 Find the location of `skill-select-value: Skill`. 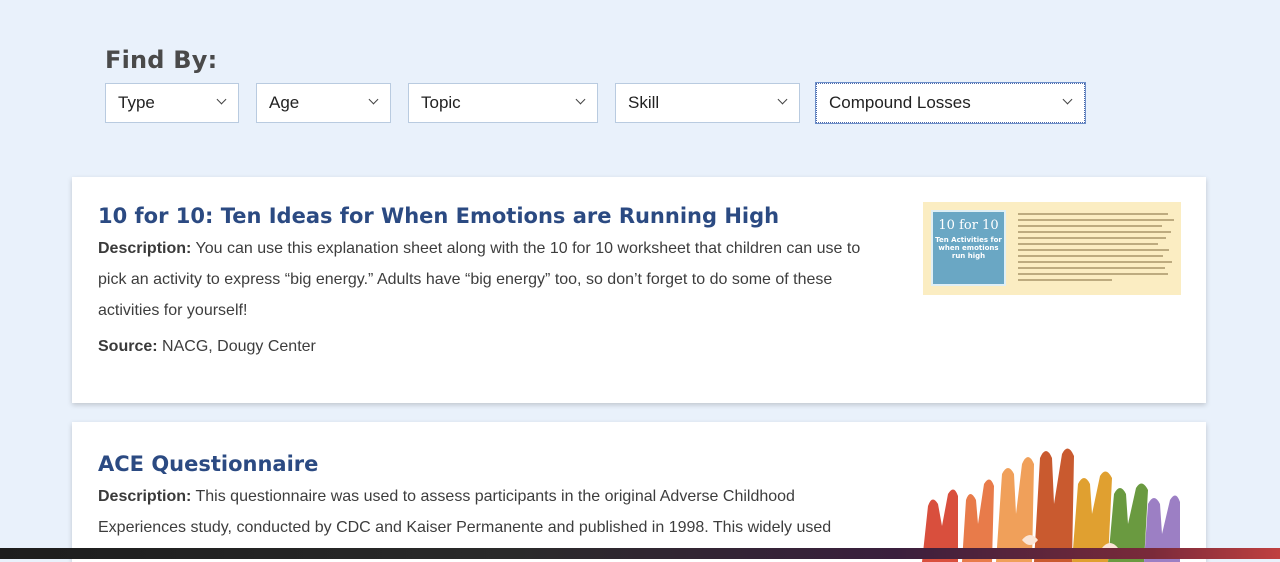

skill-select-value: Skill is located at coordinates (644, 102).